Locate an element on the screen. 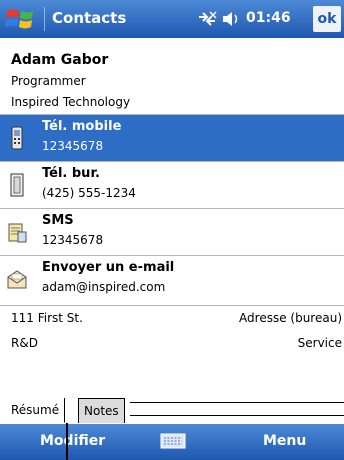 This screenshot has height=460, width=344. app-title: Contacts is located at coordinates (89, 18).